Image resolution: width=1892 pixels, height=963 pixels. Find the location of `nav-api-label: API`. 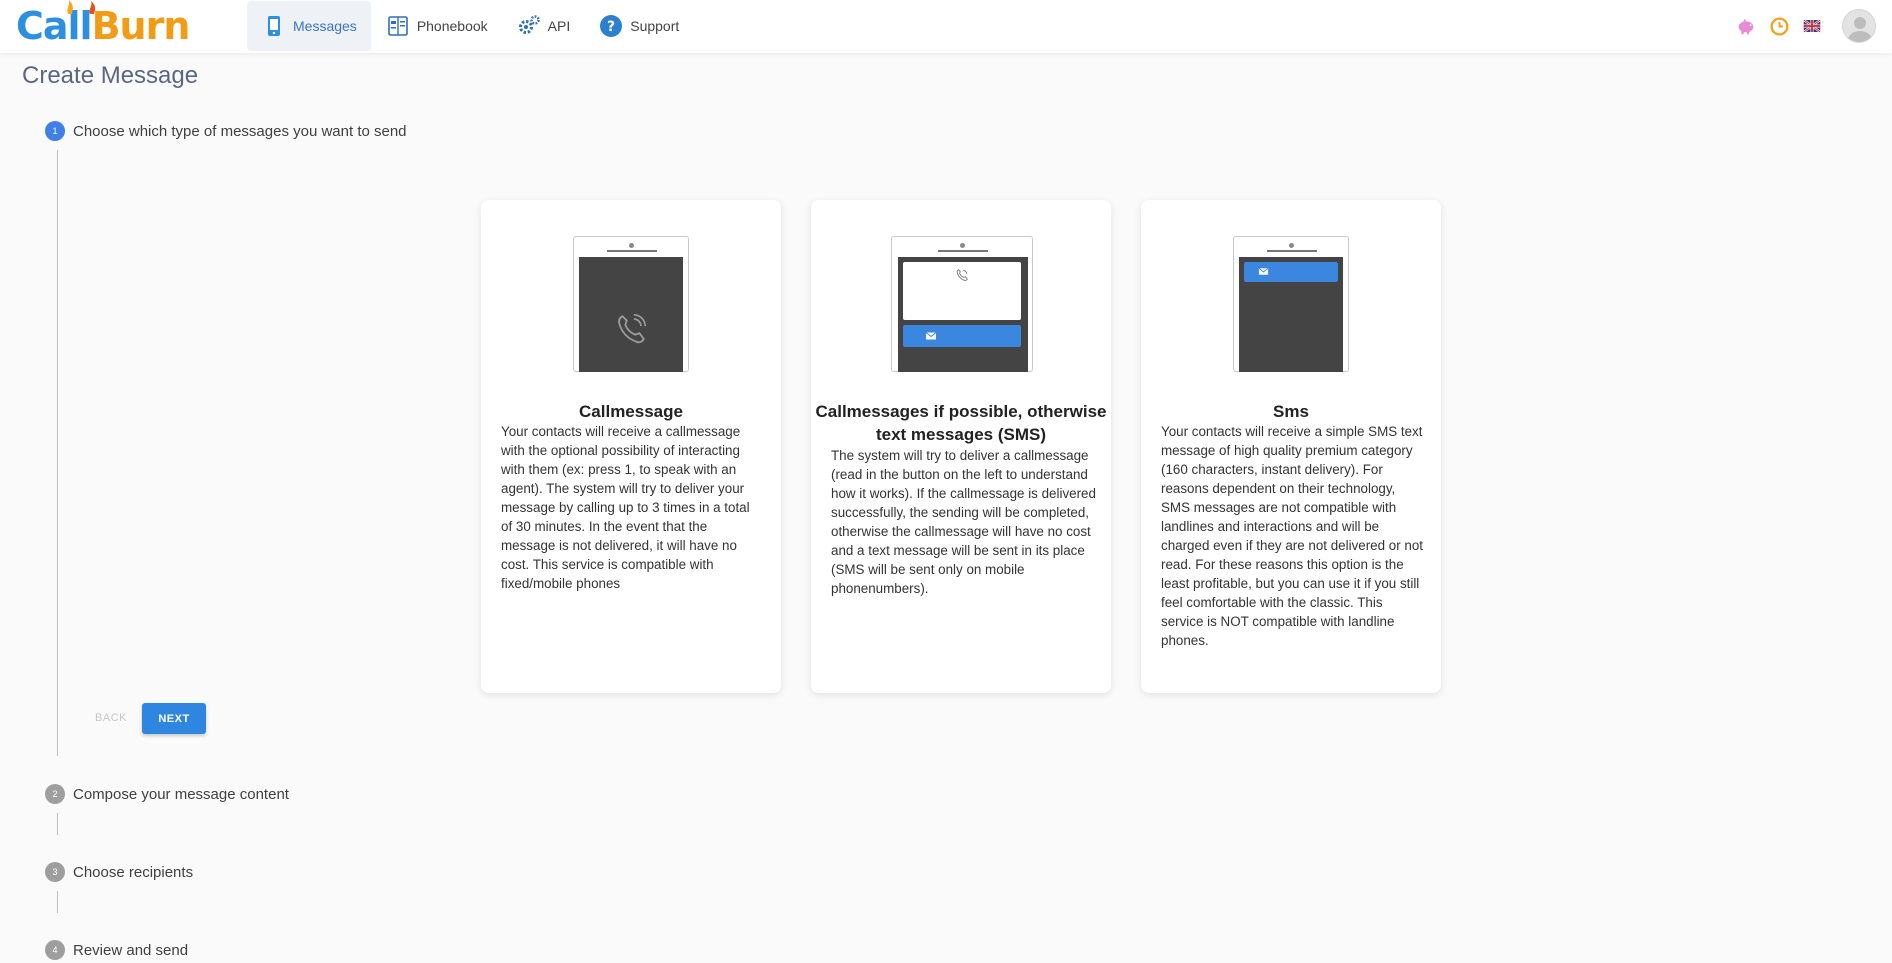

nav-api-label: API is located at coordinates (559, 26).